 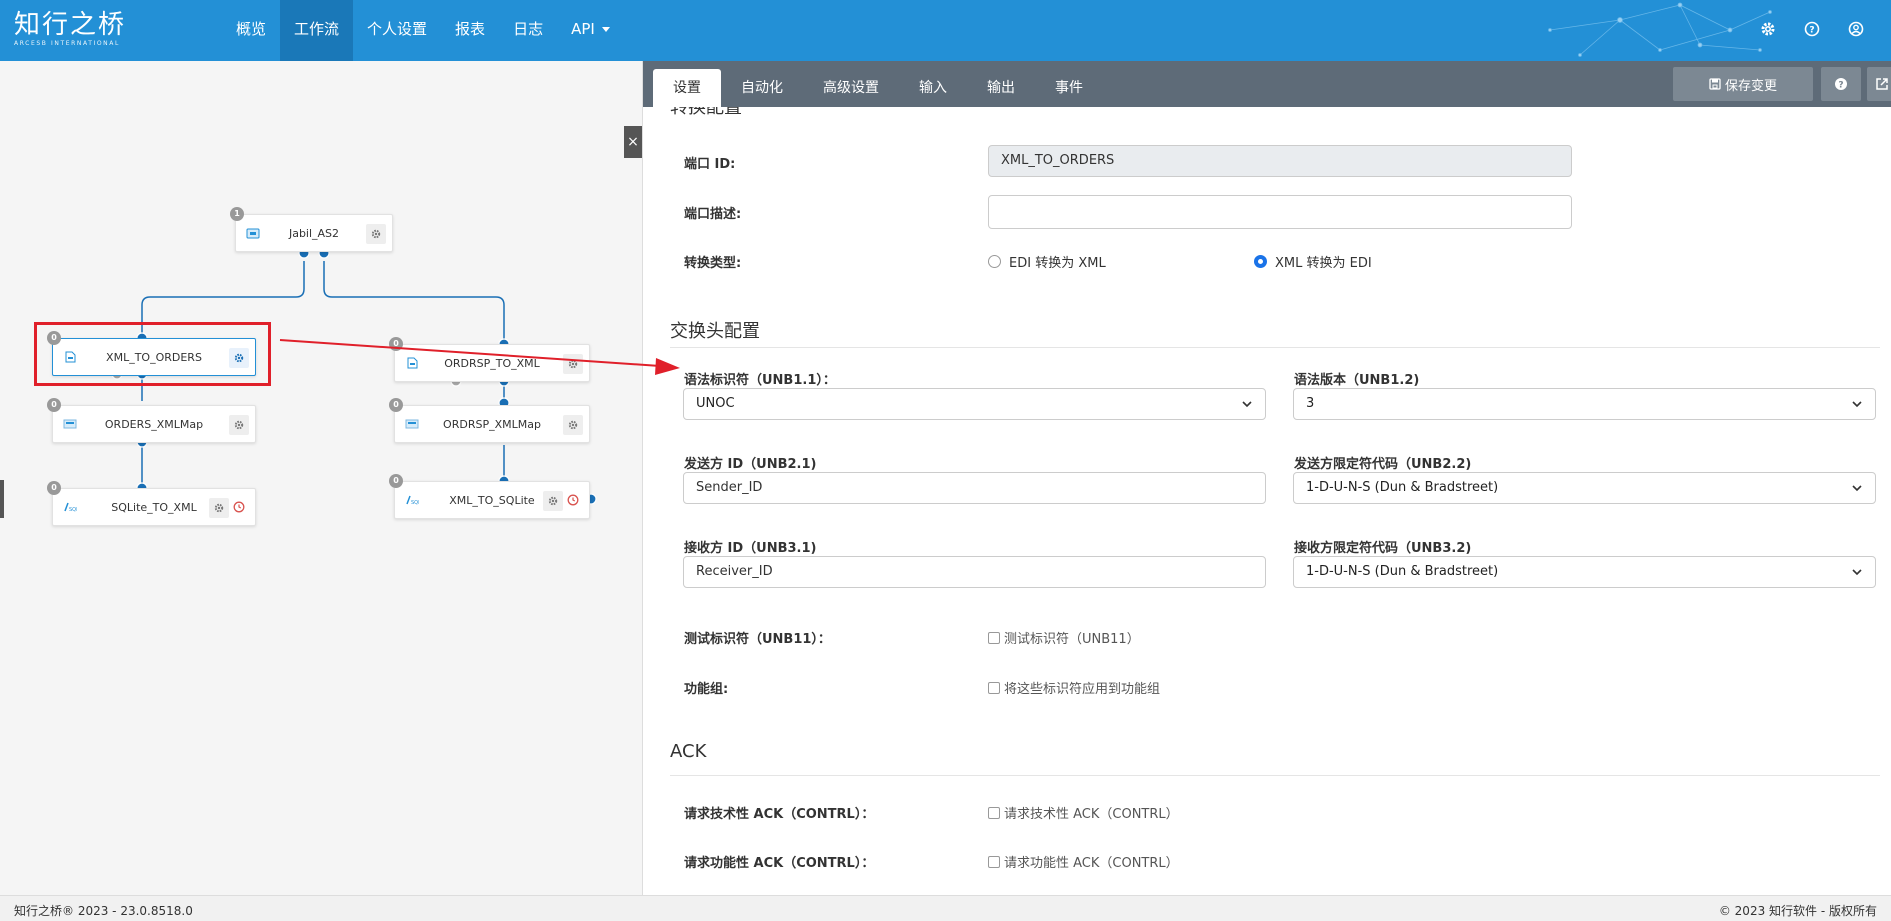 I want to click on nav-workflow: 工作流, so click(x=317, y=30).